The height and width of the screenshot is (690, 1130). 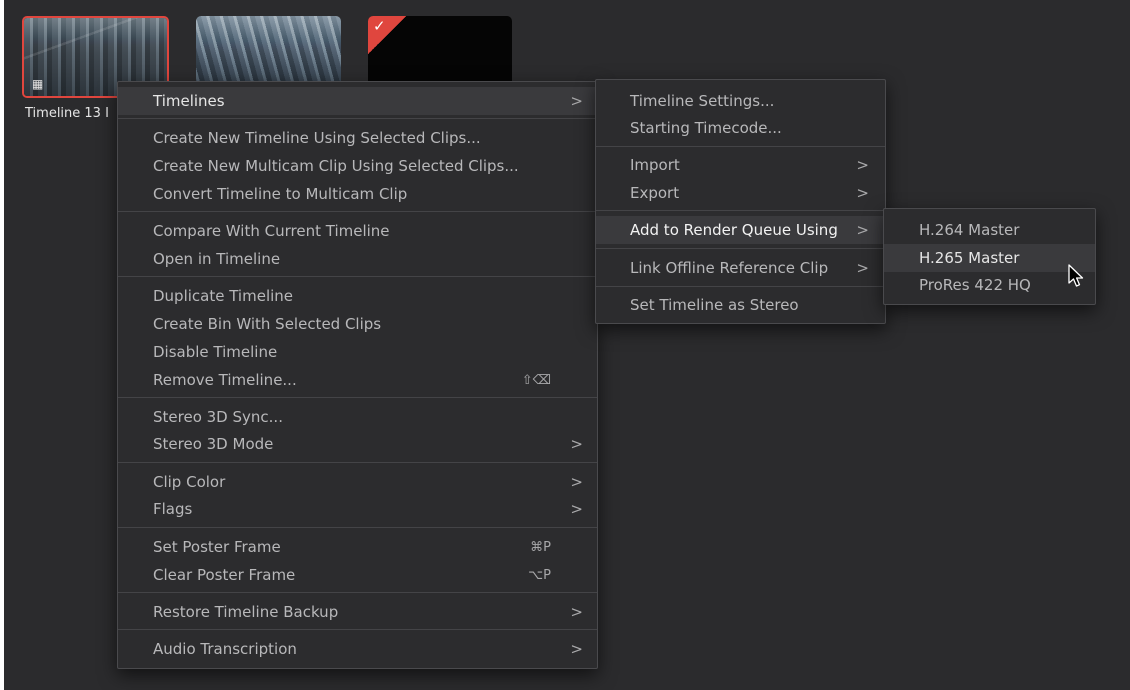 What do you see at coordinates (173, 509) in the screenshot?
I see `menu-item-label: Flags` at bounding box center [173, 509].